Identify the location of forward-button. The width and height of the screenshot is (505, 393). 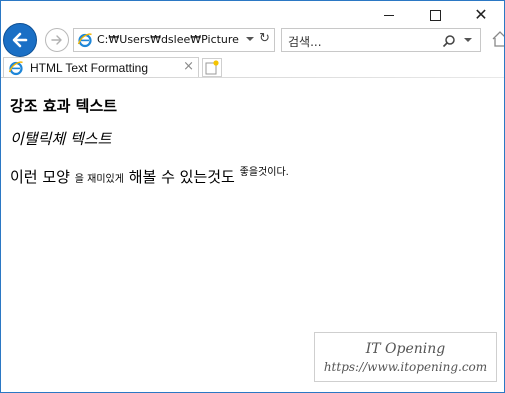
(57, 40).